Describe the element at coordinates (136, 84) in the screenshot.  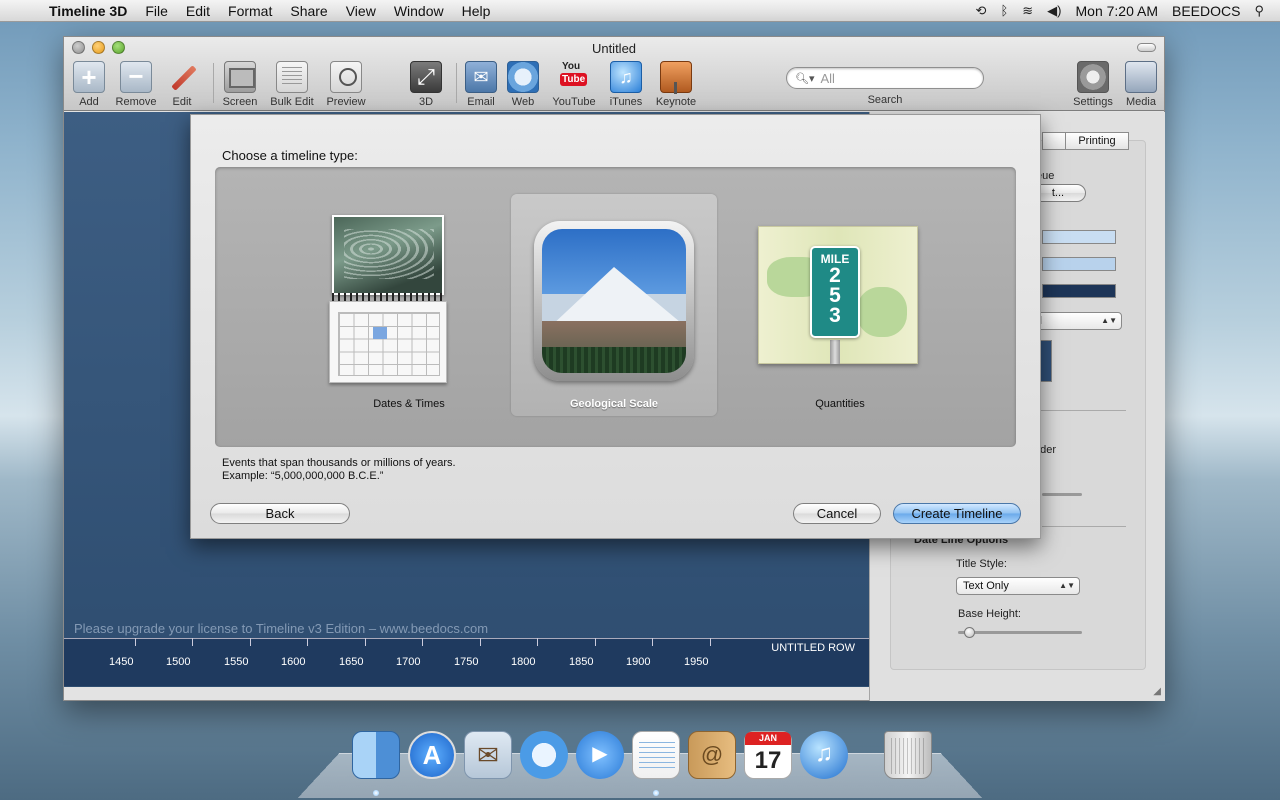
I see `remove-button: Remove` at that location.